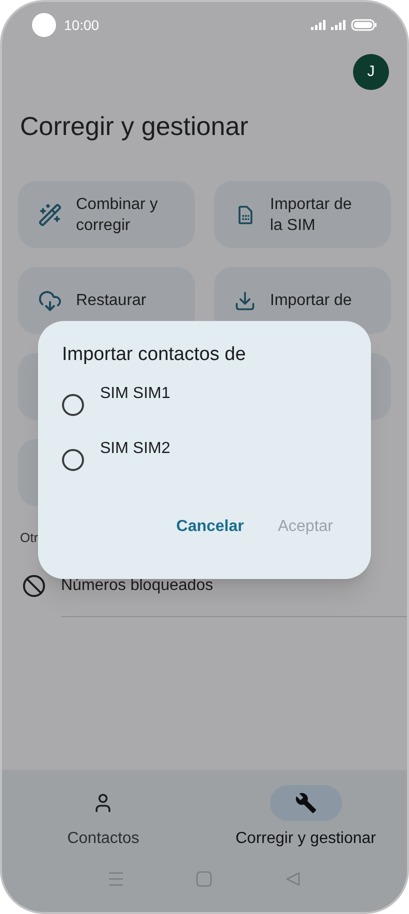 The image size is (409, 914). What do you see at coordinates (210, 527) in the screenshot?
I see `dialog-button: Cancelar` at bounding box center [210, 527].